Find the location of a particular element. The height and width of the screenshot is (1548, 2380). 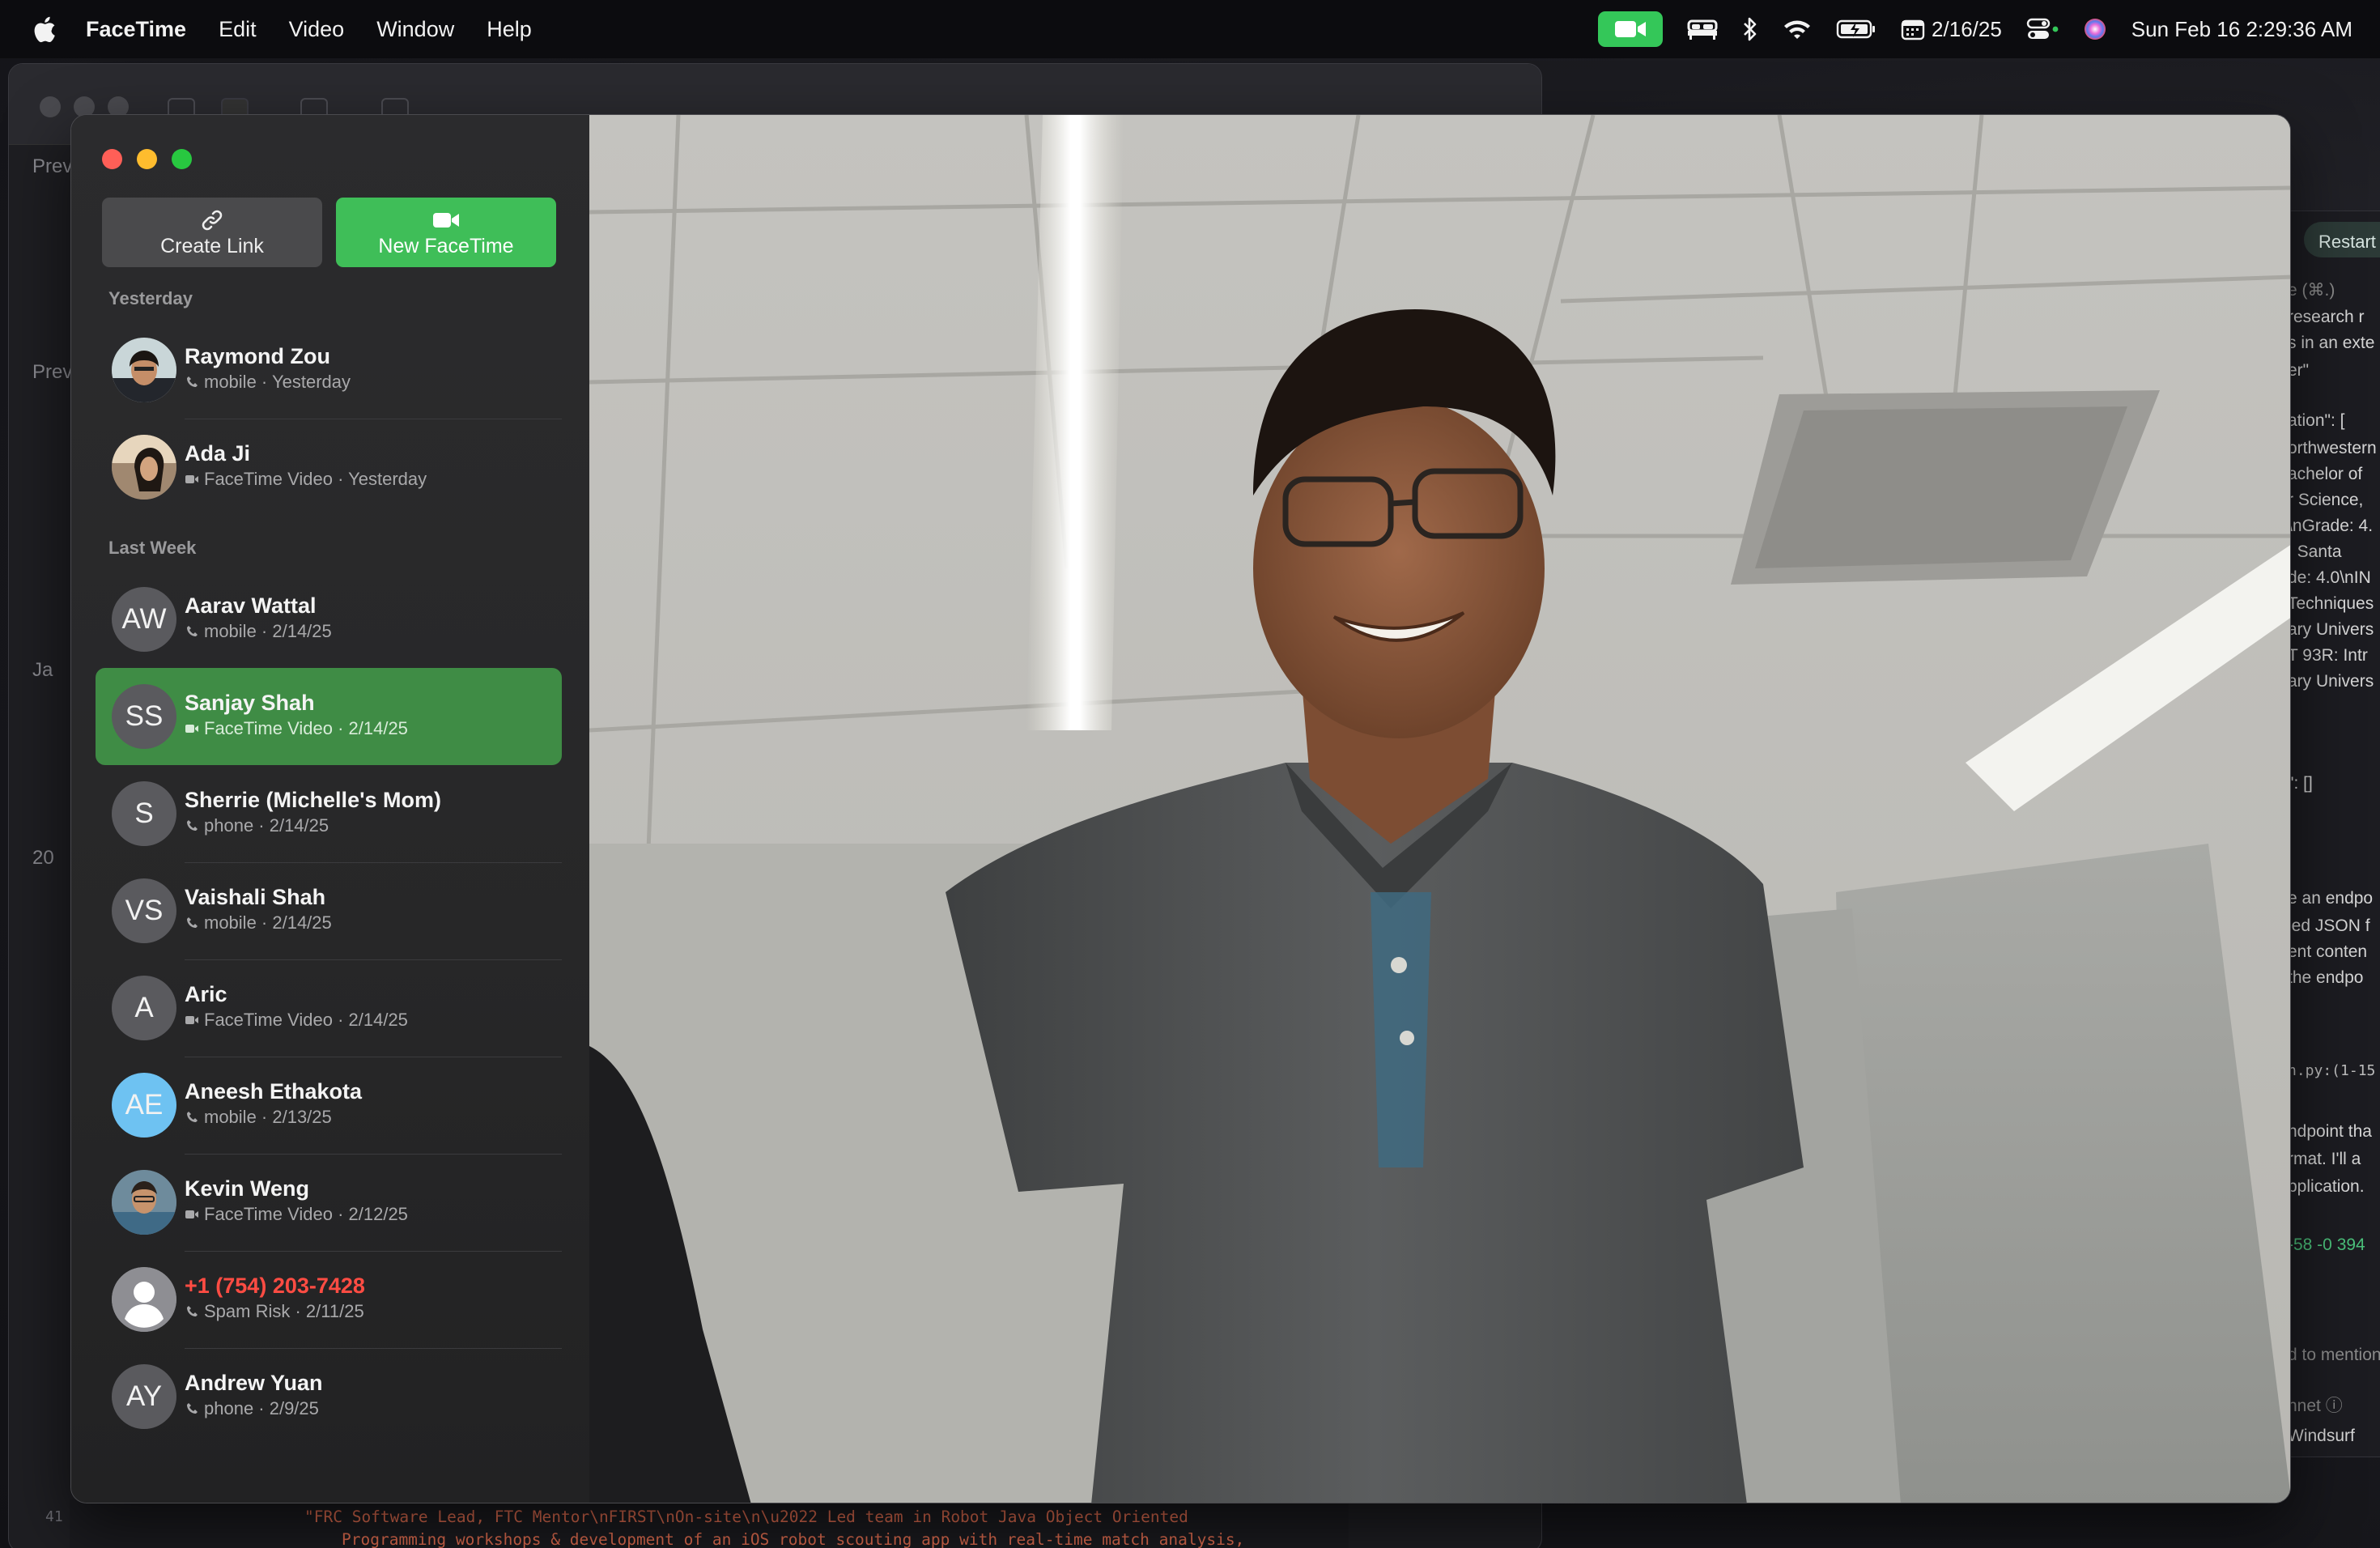

call-detail: mobile · Yesterday is located at coordinates (268, 382).